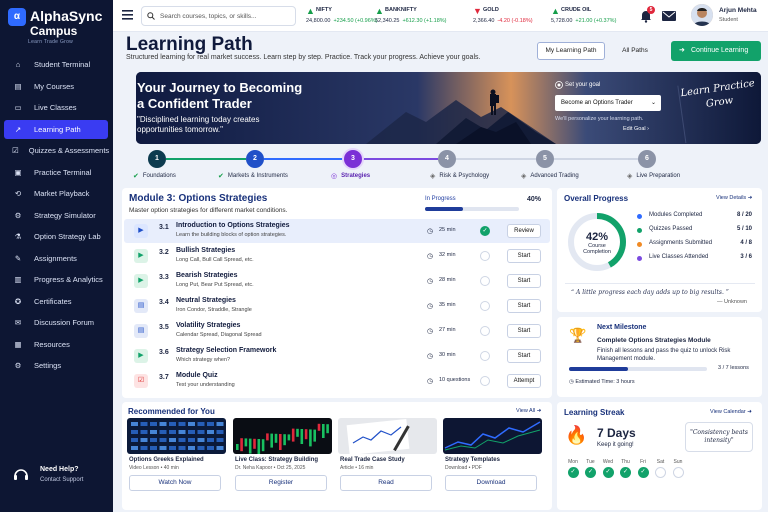 The image size is (768, 512). I want to click on step-6: 6, so click(647, 159).